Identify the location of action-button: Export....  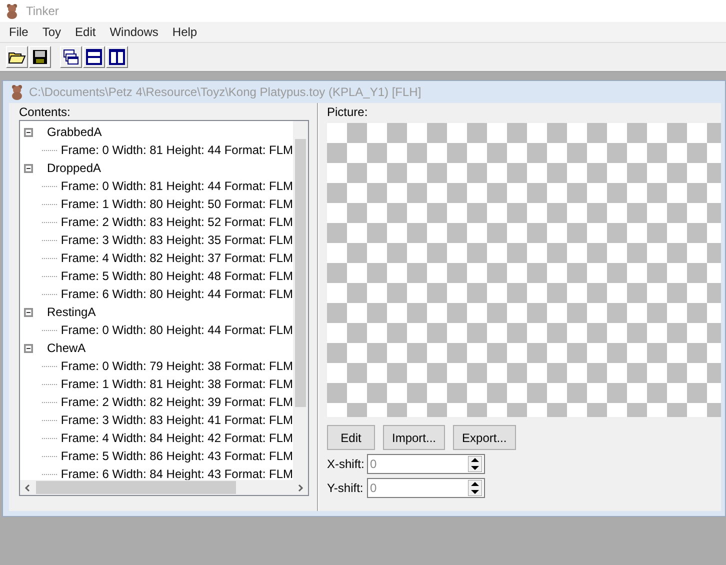
(484, 437).